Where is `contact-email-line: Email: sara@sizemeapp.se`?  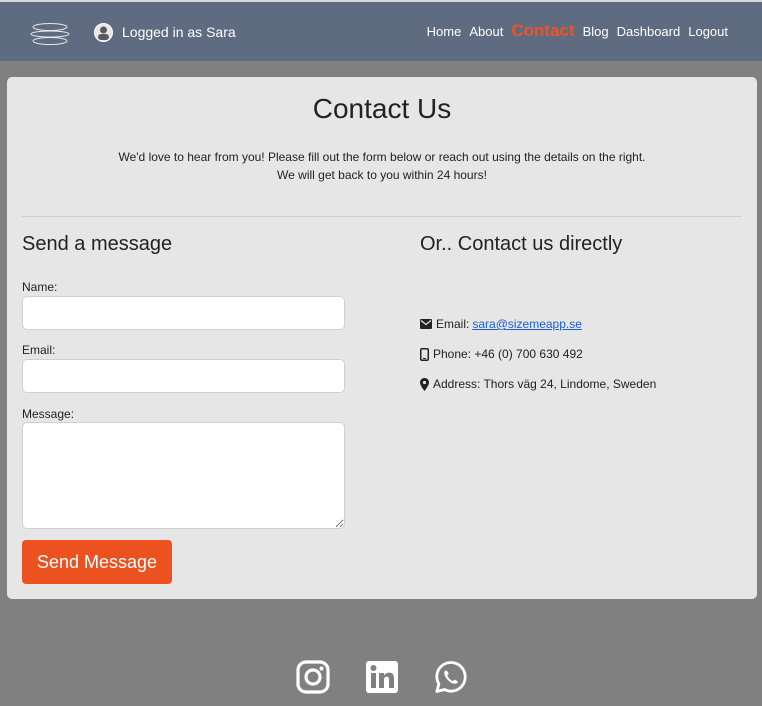
contact-email-line: Email: sara@sizemeapp.se is located at coordinates (501, 324).